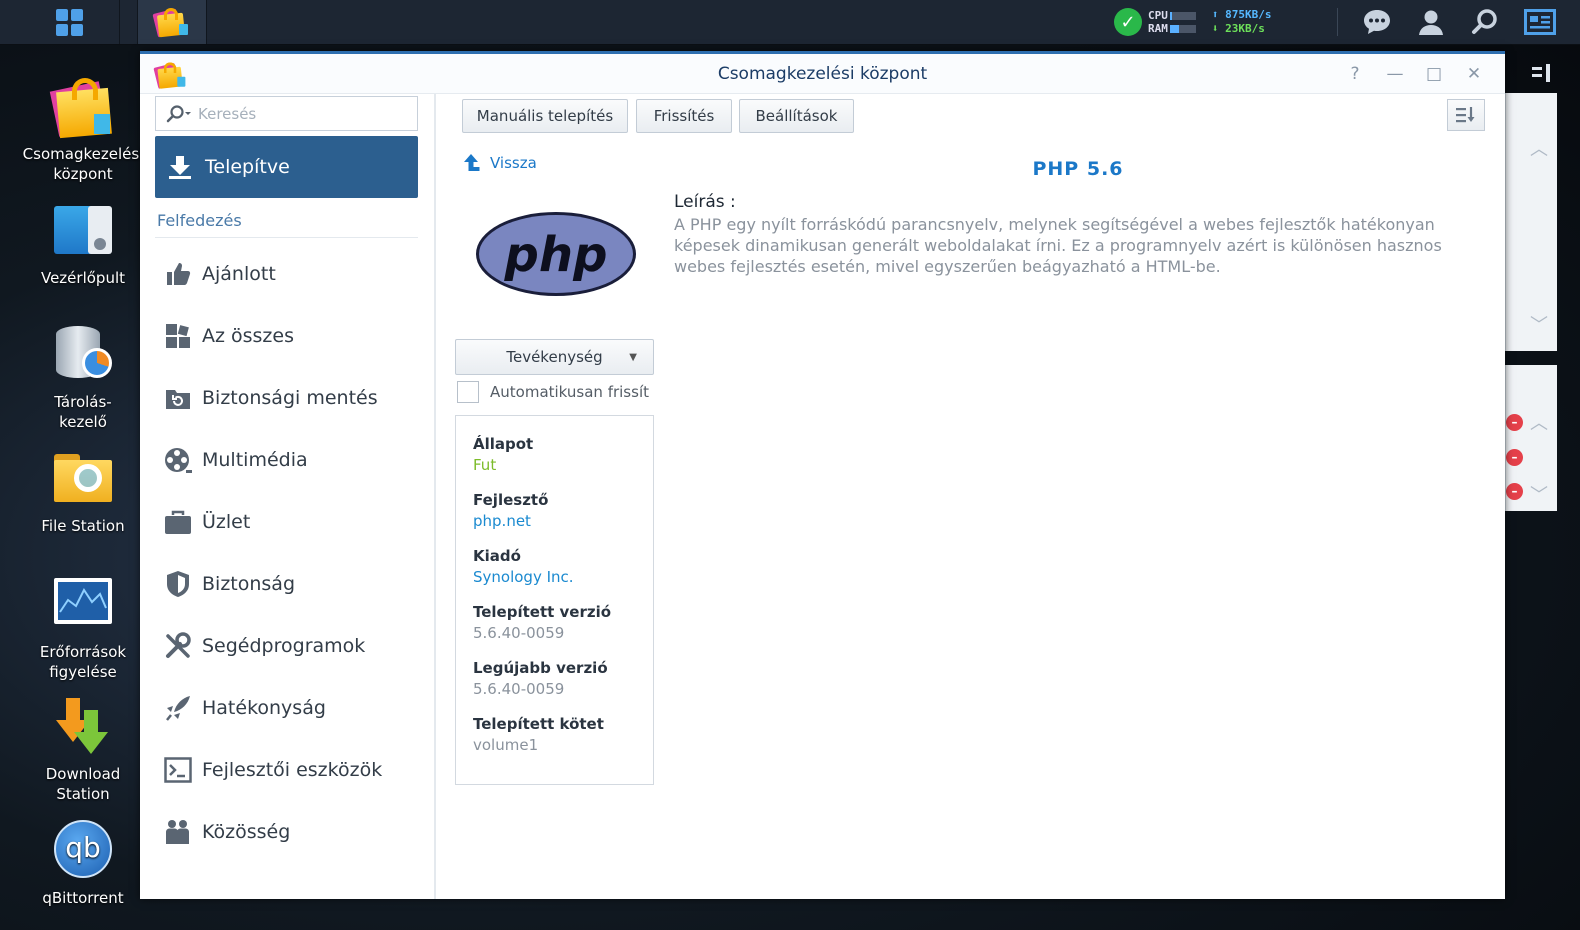  What do you see at coordinates (229, 584) in the screenshot?
I see `sidebar-item-security: Biztonság` at bounding box center [229, 584].